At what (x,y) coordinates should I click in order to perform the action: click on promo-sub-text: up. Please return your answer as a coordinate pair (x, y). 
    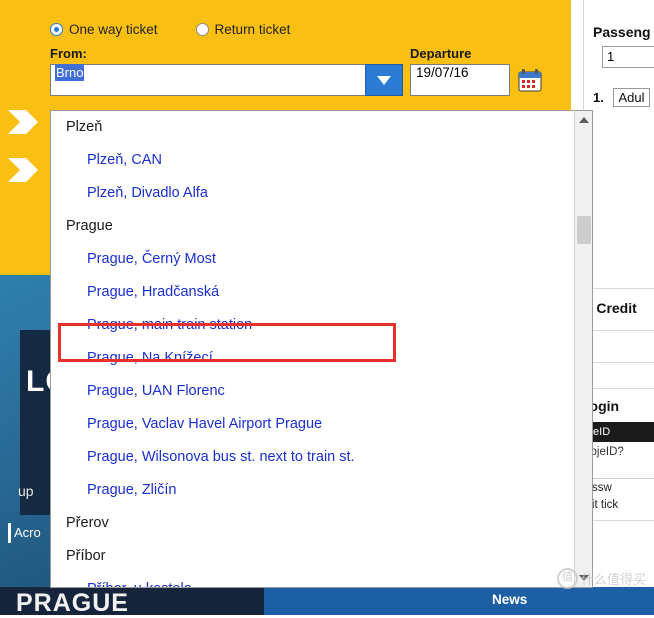
    Looking at the image, I should click on (26, 491).